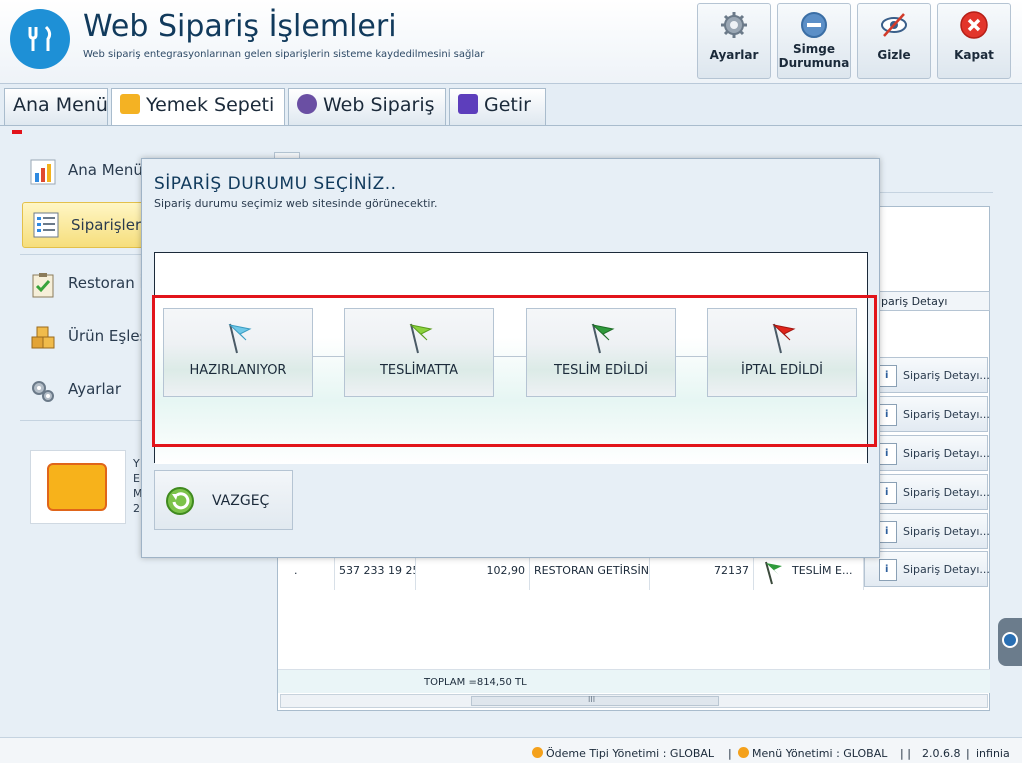 This screenshot has width=1022, height=763. I want to click on vendor-label: infinia, so click(993, 753).